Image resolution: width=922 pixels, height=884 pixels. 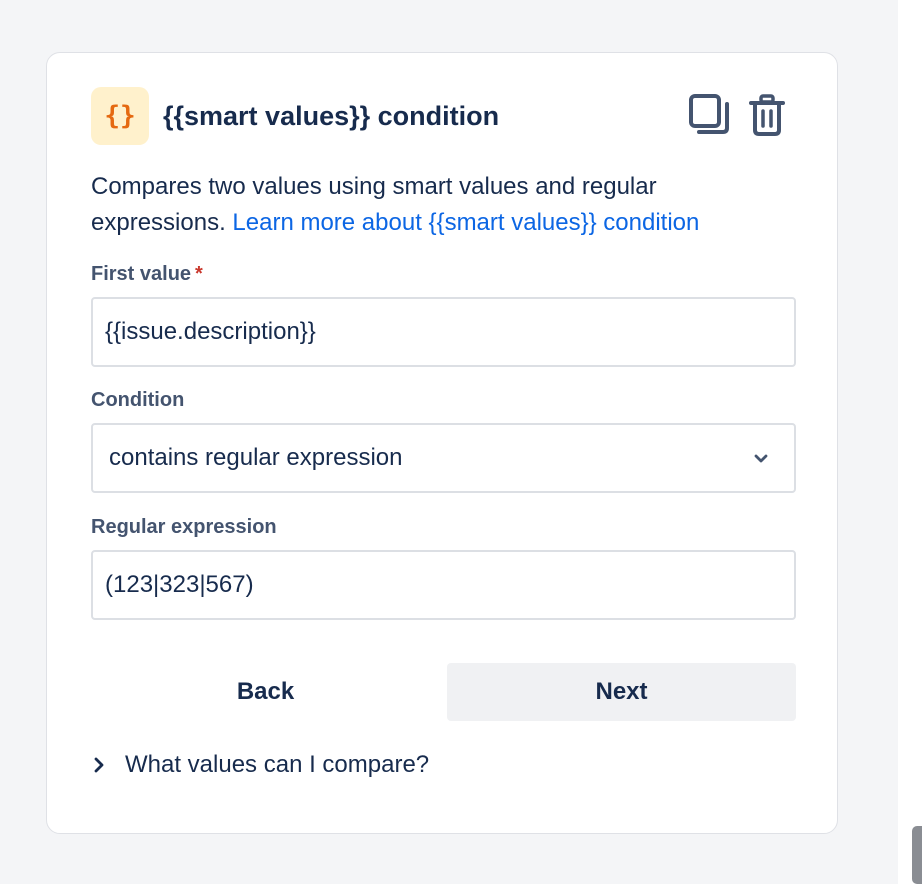 What do you see at coordinates (104, 765) in the screenshot?
I see `chevron-right-icon` at bounding box center [104, 765].